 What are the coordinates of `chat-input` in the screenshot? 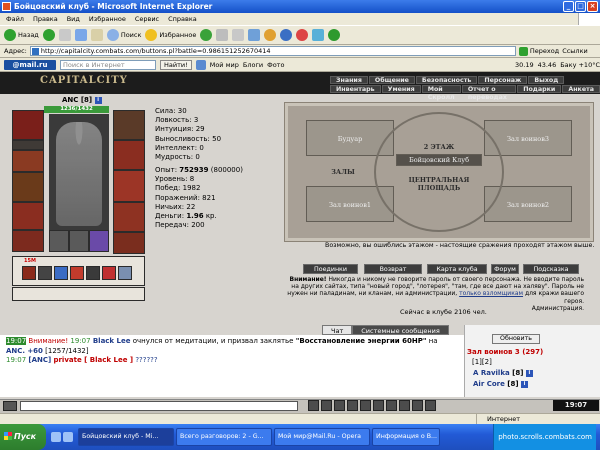 It's located at (159, 406).